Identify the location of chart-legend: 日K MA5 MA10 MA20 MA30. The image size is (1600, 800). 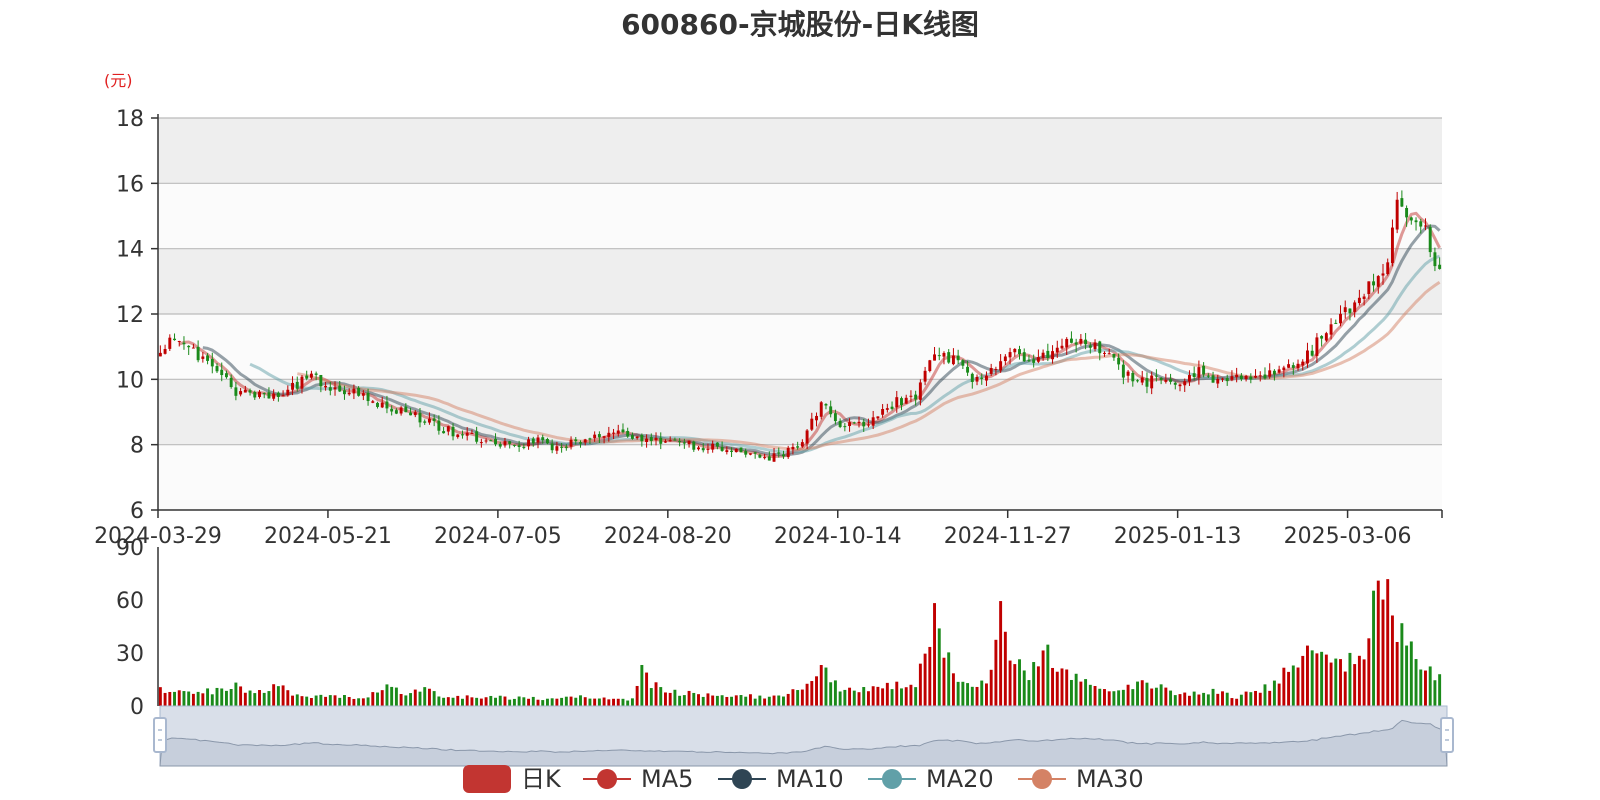
(803, 779).